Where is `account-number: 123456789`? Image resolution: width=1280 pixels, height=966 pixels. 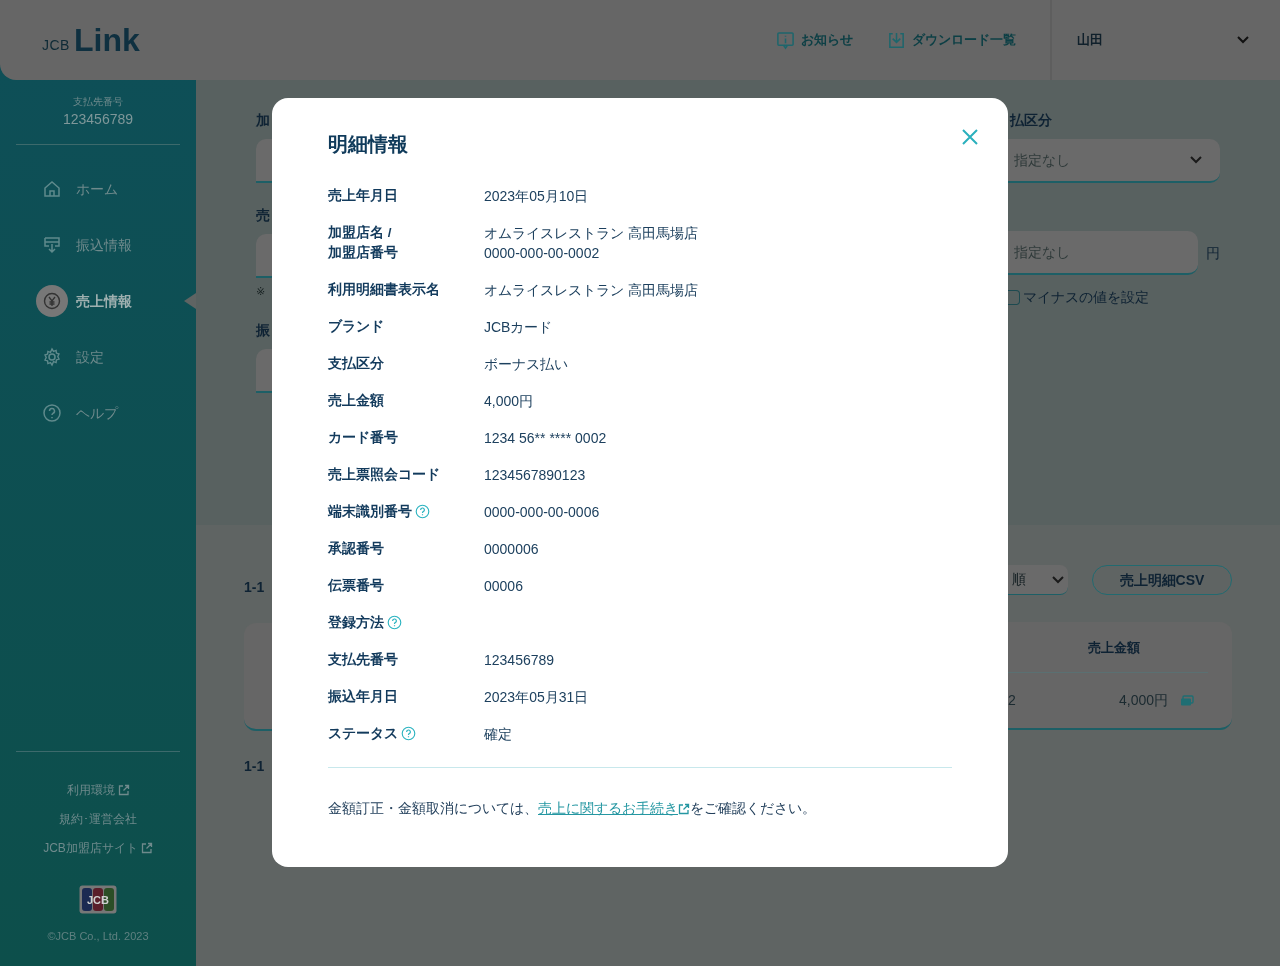 account-number: 123456789 is located at coordinates (98, 119).